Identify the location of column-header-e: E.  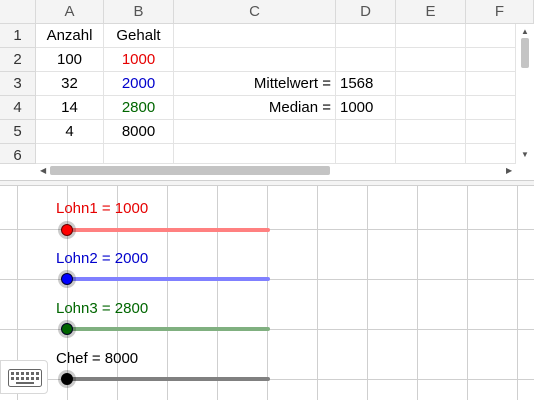
(431, 12).